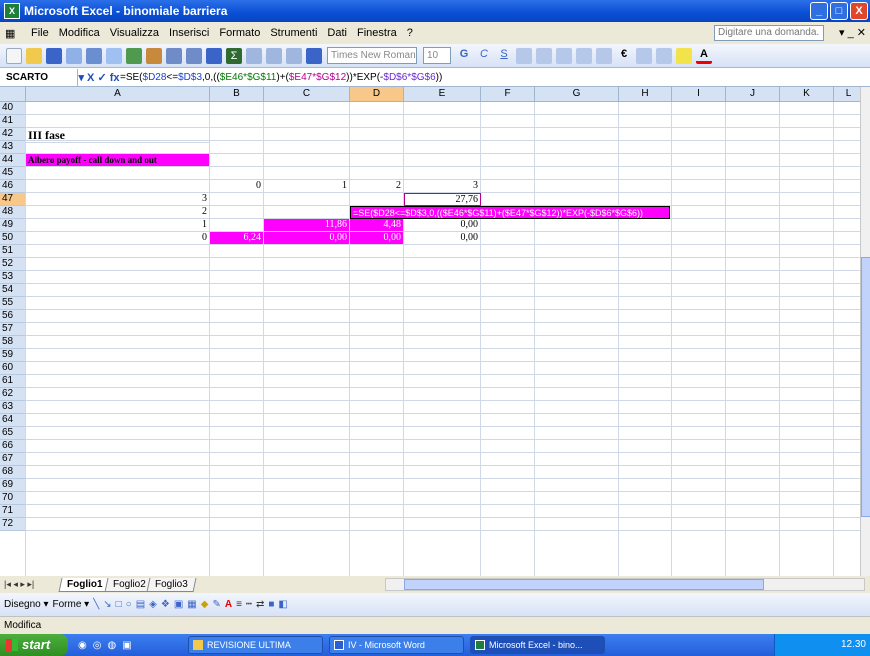  Describe the element at coordinates (134, 33) in the screenshot. I see `menu-visualizza: Visualizza` at that location.